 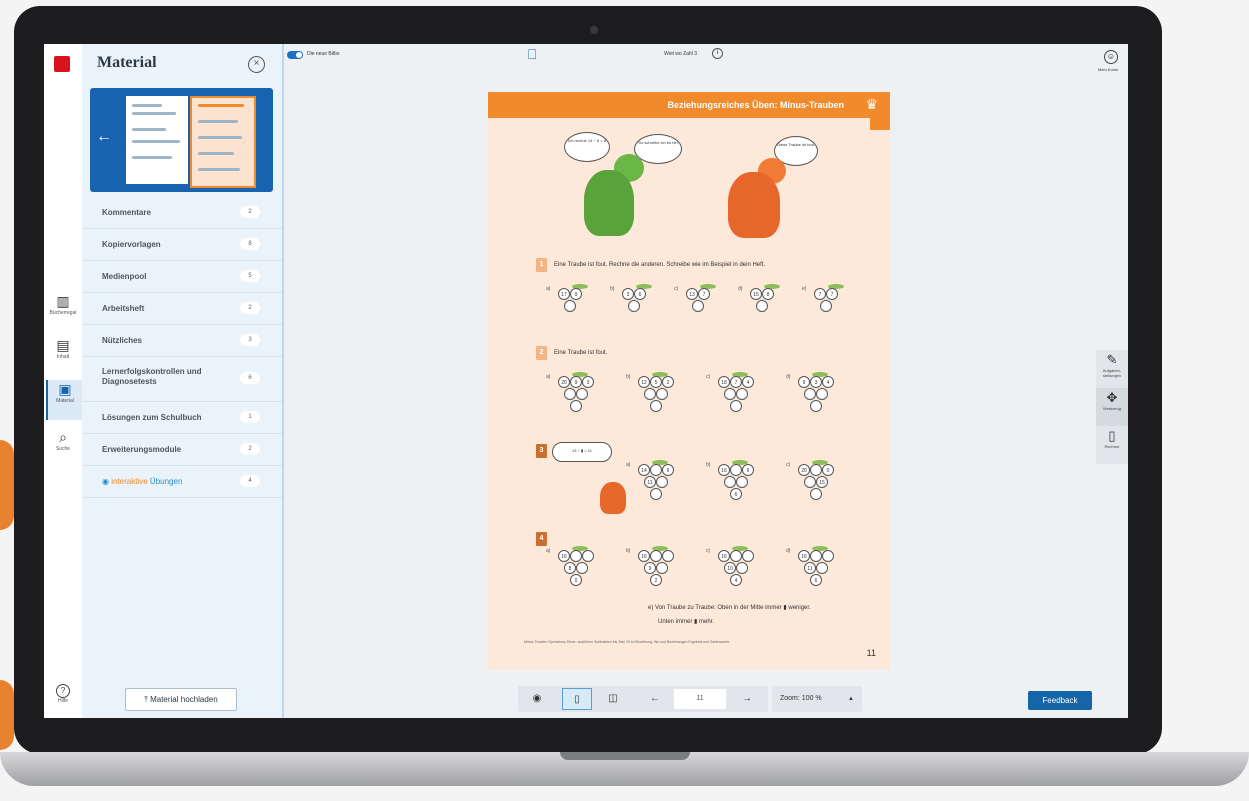 I want to click on list-item-label: ◉ interaktive Übungen, so click(x=142, y=481).